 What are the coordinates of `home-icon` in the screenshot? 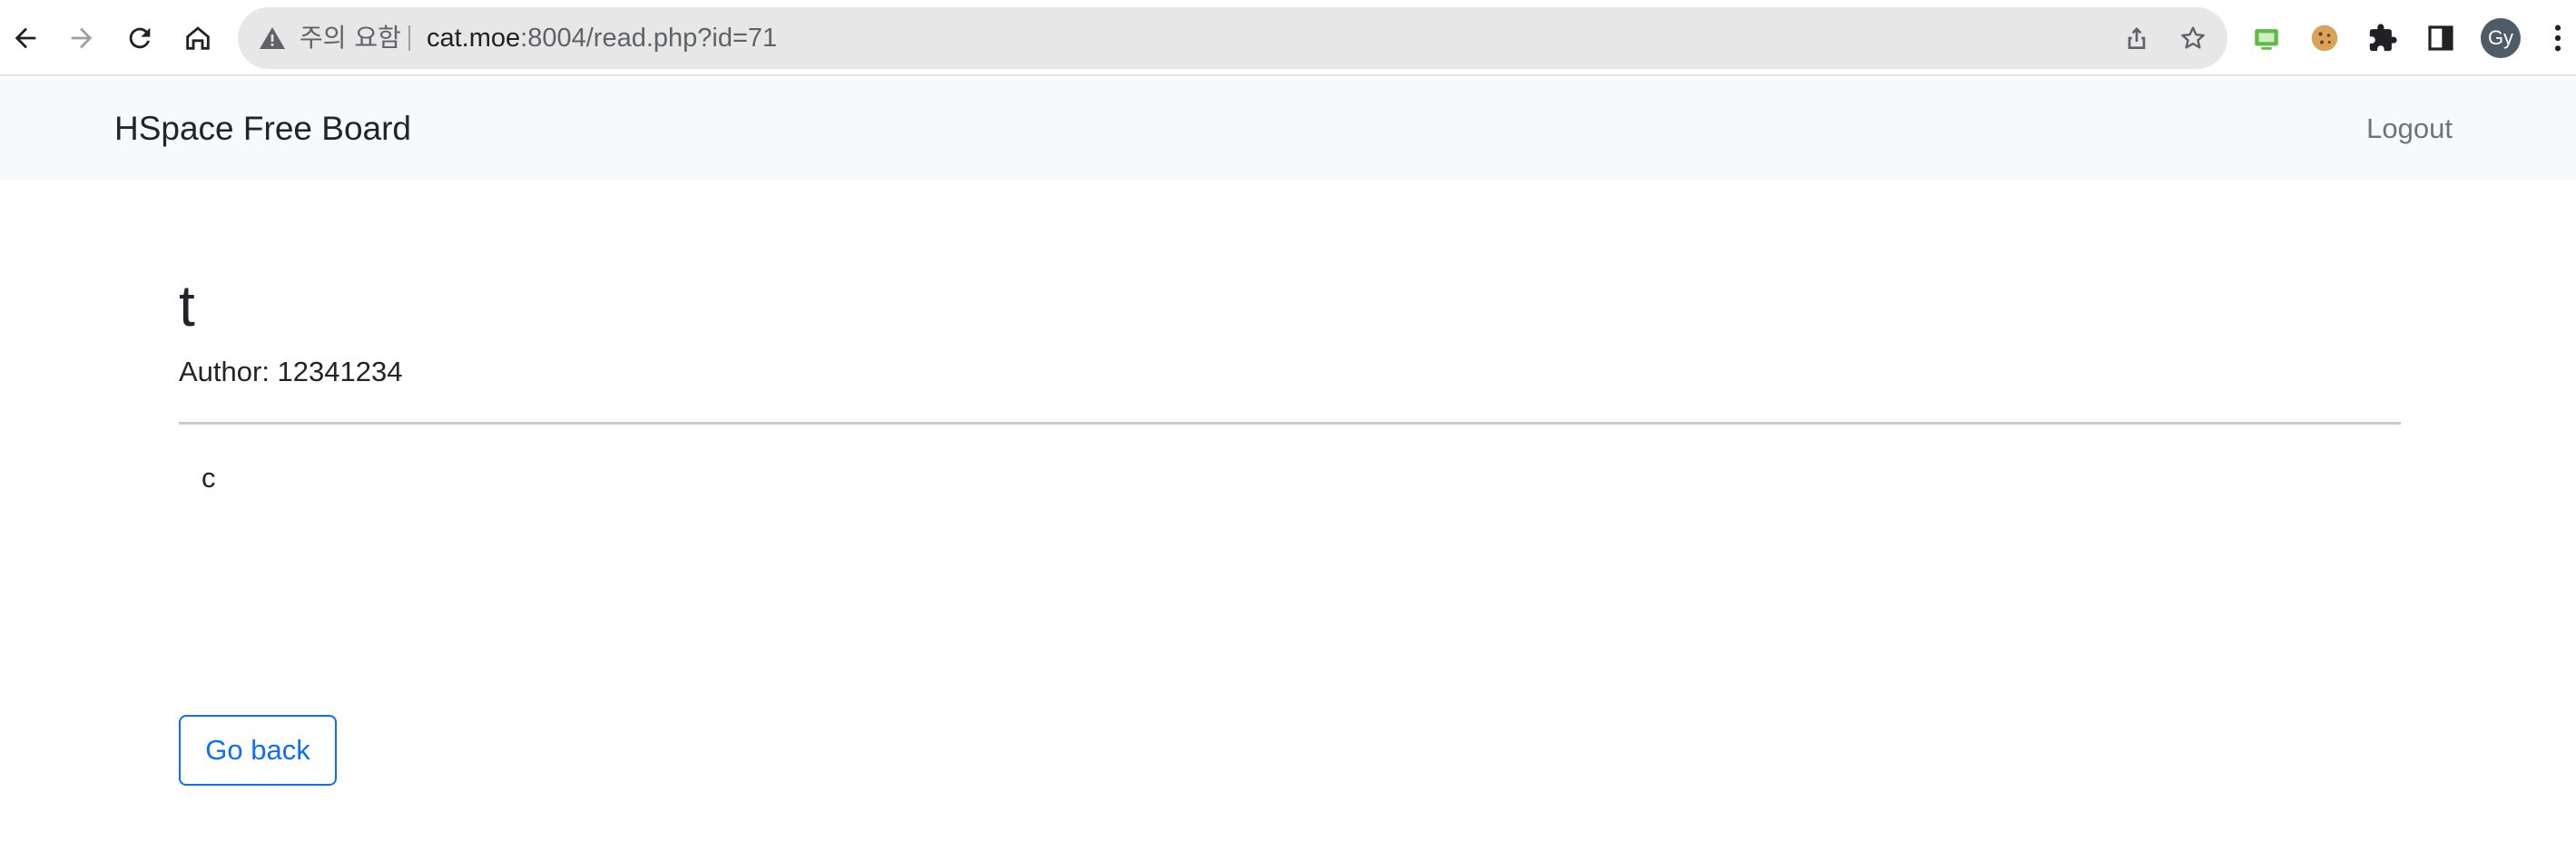 It's located at (198, 38).